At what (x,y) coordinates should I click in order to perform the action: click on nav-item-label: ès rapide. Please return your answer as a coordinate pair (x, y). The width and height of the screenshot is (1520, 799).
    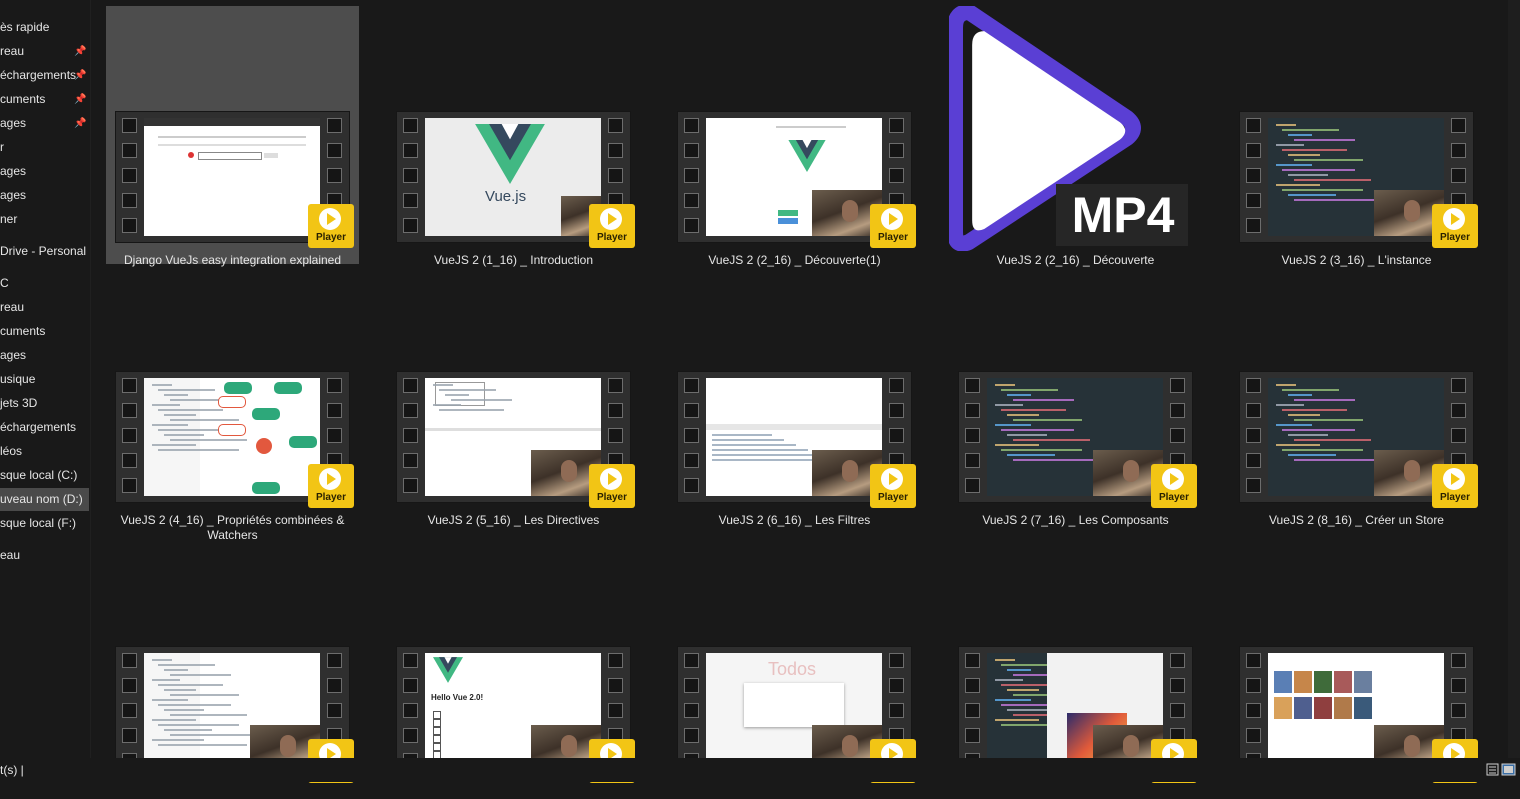
    Looking at the image, I should click on (25, 27).